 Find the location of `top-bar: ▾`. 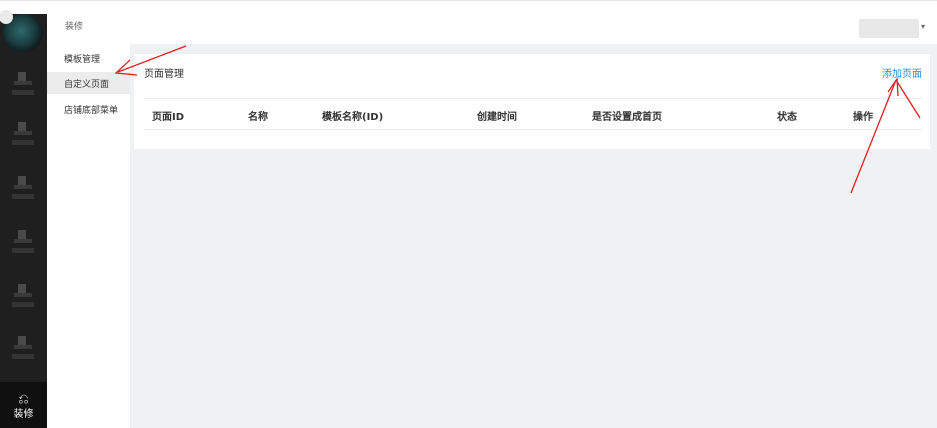

top-bar: ▾ is located at coordinates (533, 29).